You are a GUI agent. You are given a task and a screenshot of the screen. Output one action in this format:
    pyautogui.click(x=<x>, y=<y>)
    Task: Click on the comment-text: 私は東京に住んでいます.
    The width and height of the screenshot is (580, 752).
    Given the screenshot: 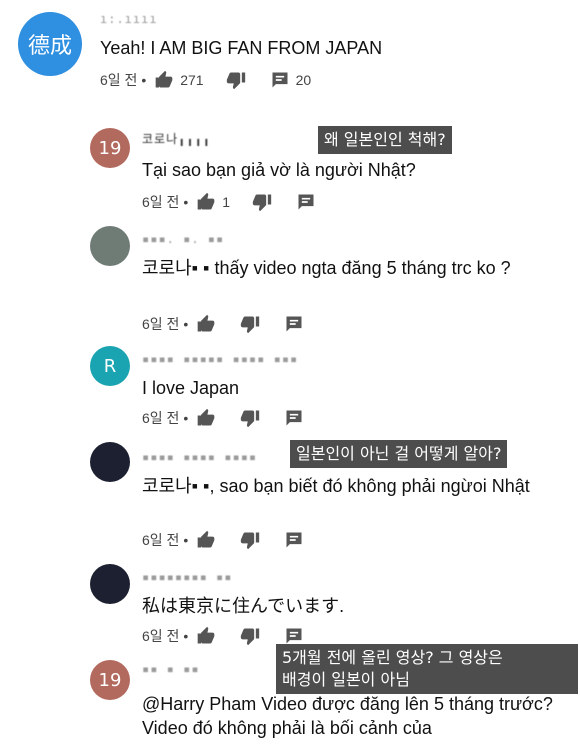 What is the action you would take?
    pyautogui.click(x=243, y=606)
    